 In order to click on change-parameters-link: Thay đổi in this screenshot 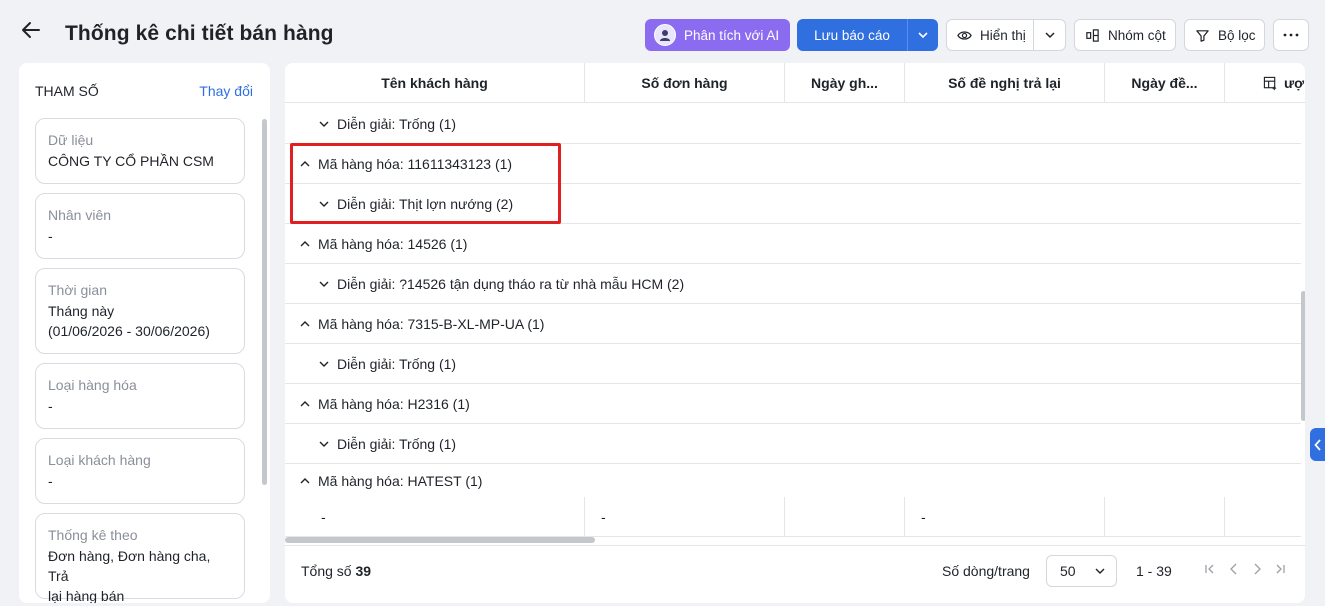, I will do `click(226, 91)`.